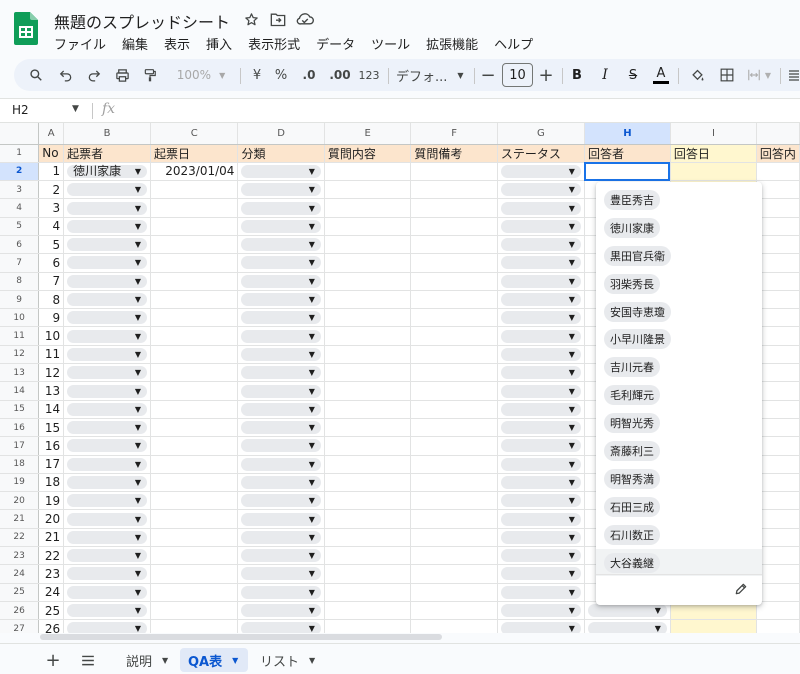 Image resolution: width=800 pixels, height=674 pixels. What do you see at coordinates (51, 263) in the screenshot?
I see `grid-cell: 6` at bounding box center [51, 263].